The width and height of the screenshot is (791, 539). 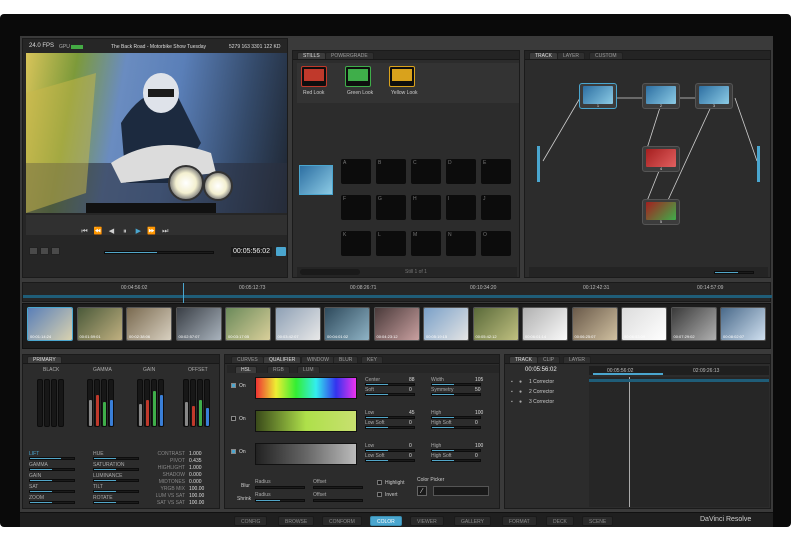 I want to click on timeline-clip: 00:03:17:05, so click(x=248, y=324).